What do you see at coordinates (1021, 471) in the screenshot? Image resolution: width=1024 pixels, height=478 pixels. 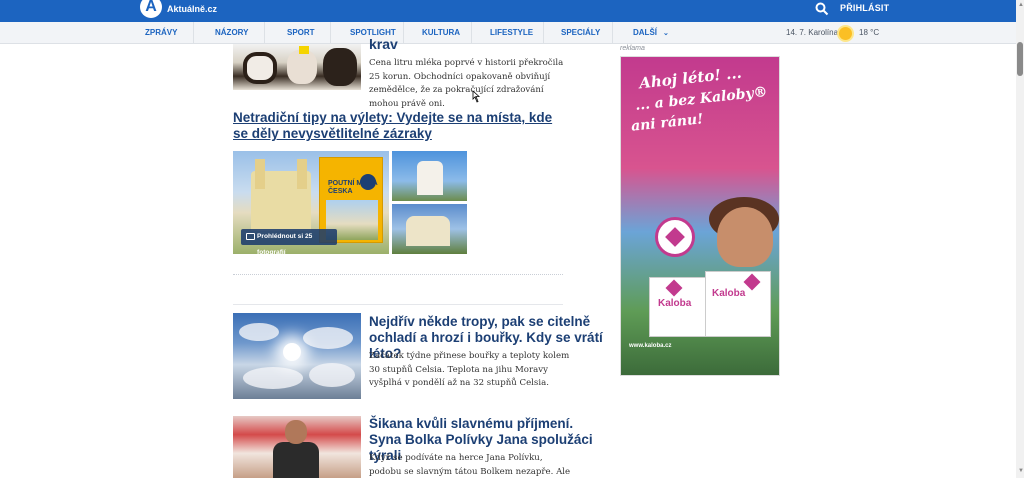 I see `scroll-down-icon: ▼` at bounding box center [1021, 471].